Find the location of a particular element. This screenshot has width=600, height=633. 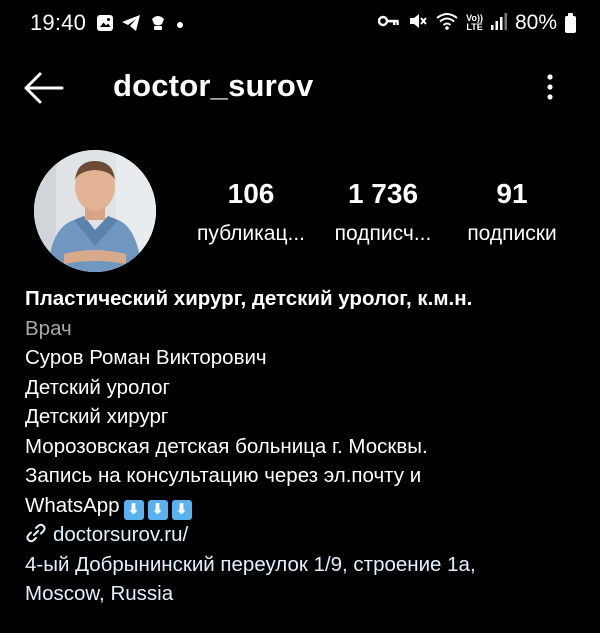

bio-category: Врач is located at coordinates (48, 328).